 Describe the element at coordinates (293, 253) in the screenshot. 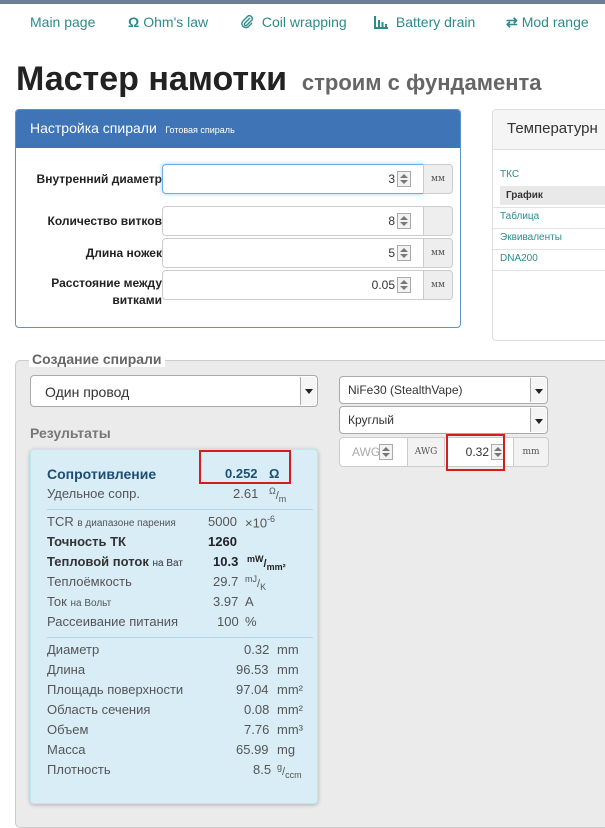

I see `leg-length-input: 5` at that location.